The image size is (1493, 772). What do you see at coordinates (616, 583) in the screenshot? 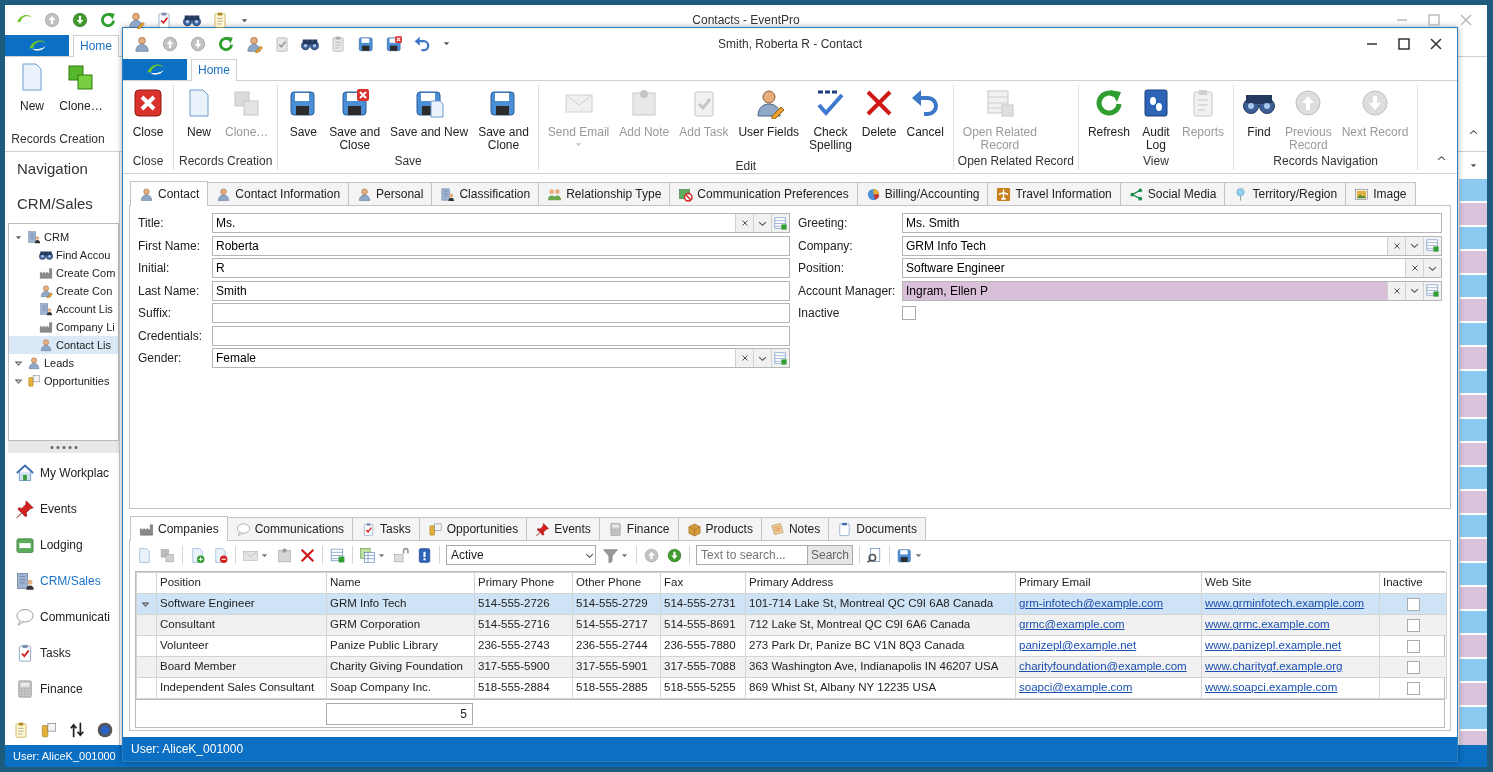
I see `column-header: Other Phone` at bounding box center [616, 583].